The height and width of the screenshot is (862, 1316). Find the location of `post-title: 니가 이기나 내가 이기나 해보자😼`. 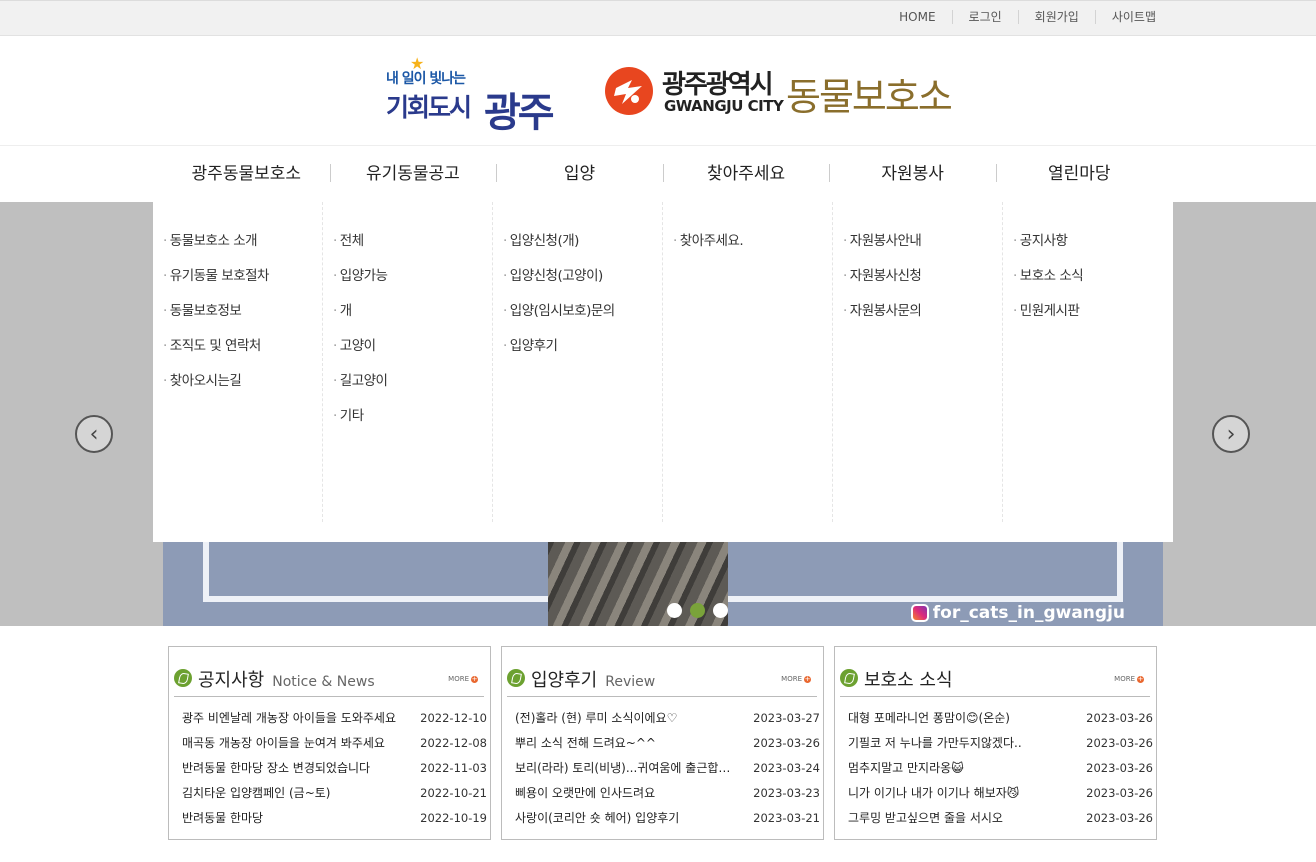

post-title: 니가 이기나 내가 이기나 해보자😼 is located at coordinates (958, 793).